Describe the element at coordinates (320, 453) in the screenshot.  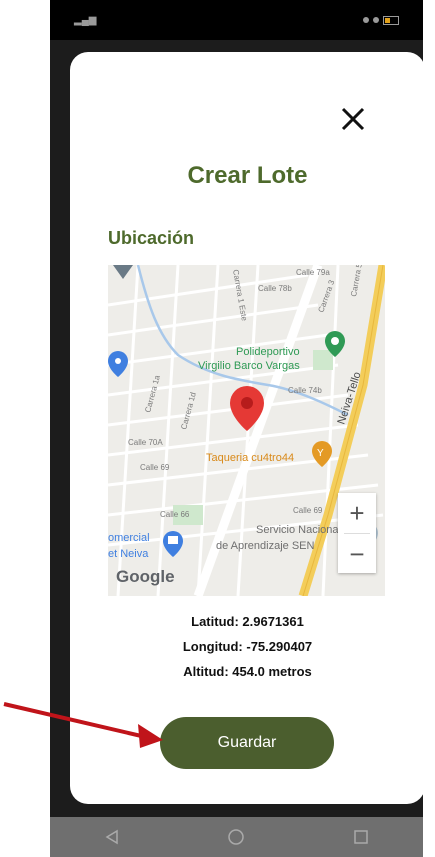
I see `svg-text: Y` at that location.